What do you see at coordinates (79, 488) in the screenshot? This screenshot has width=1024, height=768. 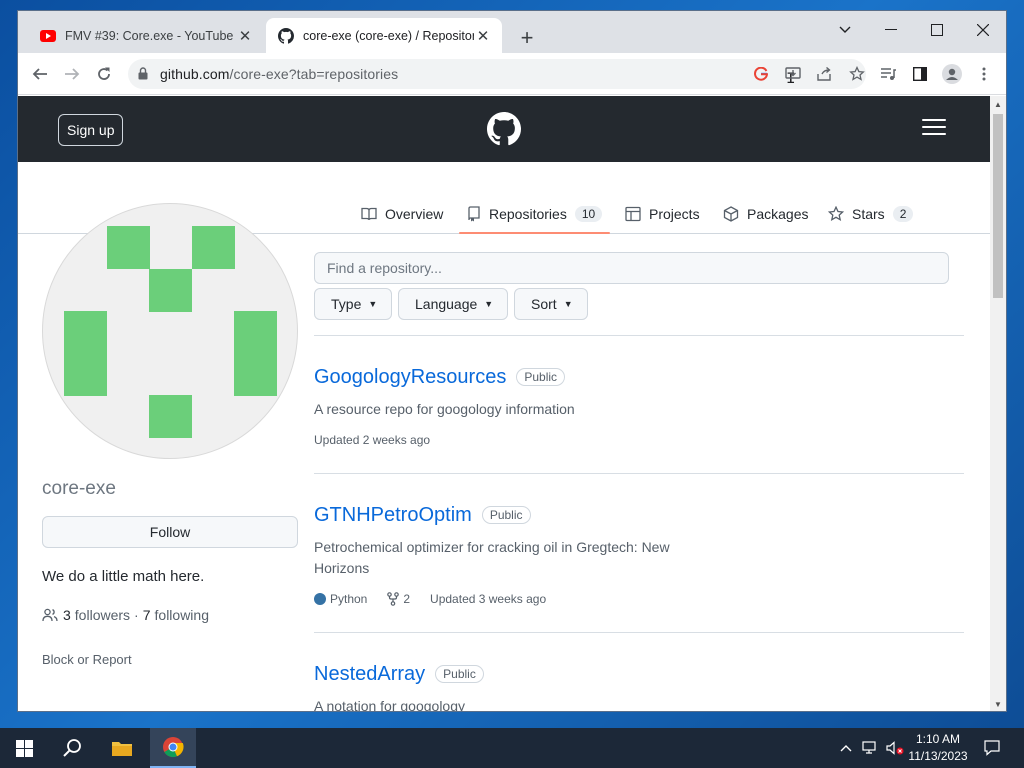 I see `profile-username: core-exe` at bounding box center [79, 488].